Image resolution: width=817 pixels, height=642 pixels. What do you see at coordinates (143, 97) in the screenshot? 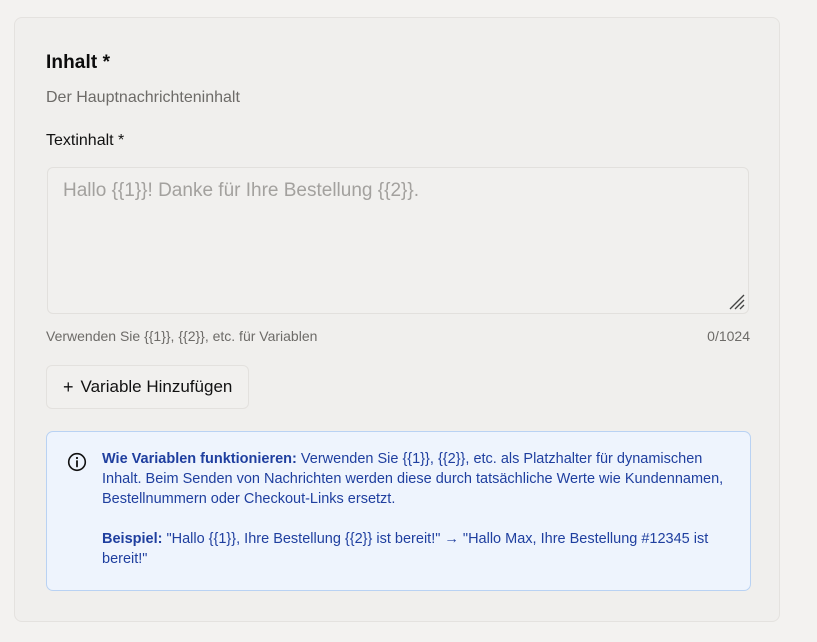
I see `section-subtitle: Der Hauptnachrichteninhalt` at bounding box center [143, 97].